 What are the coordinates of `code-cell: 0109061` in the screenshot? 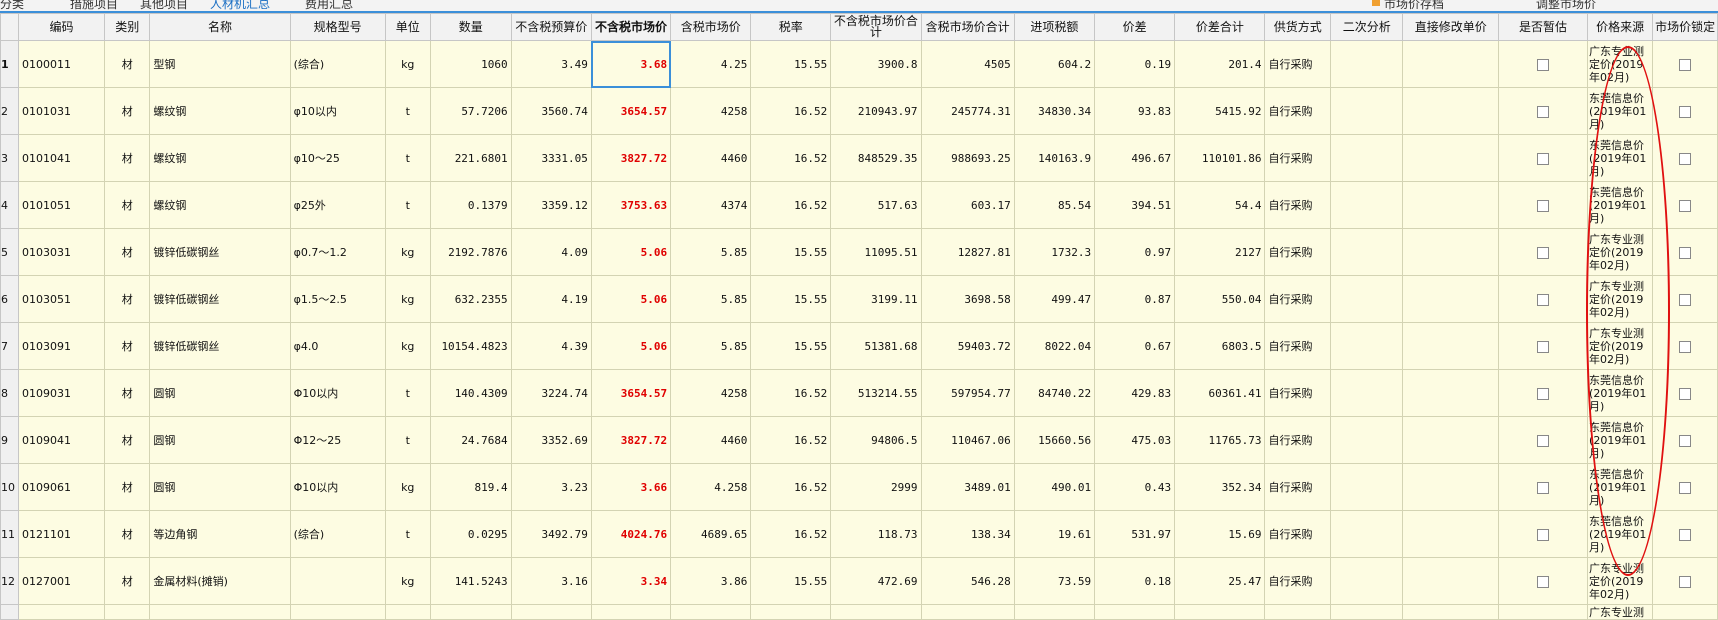 It's located at (61, 487).